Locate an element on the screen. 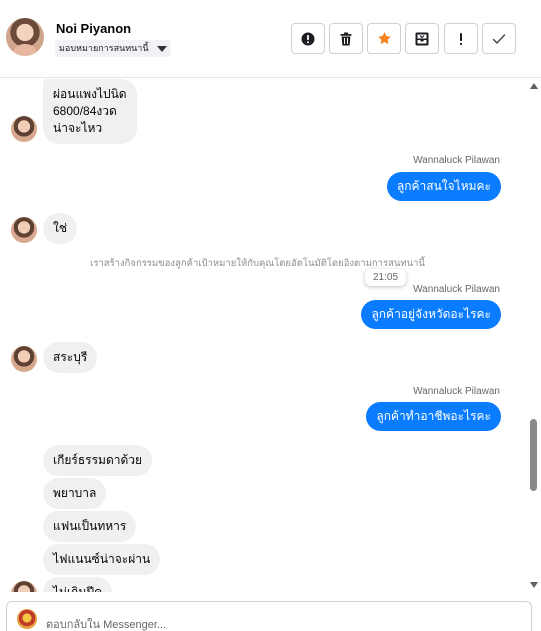  scroll-thumb is located at coordinates (533, 455).